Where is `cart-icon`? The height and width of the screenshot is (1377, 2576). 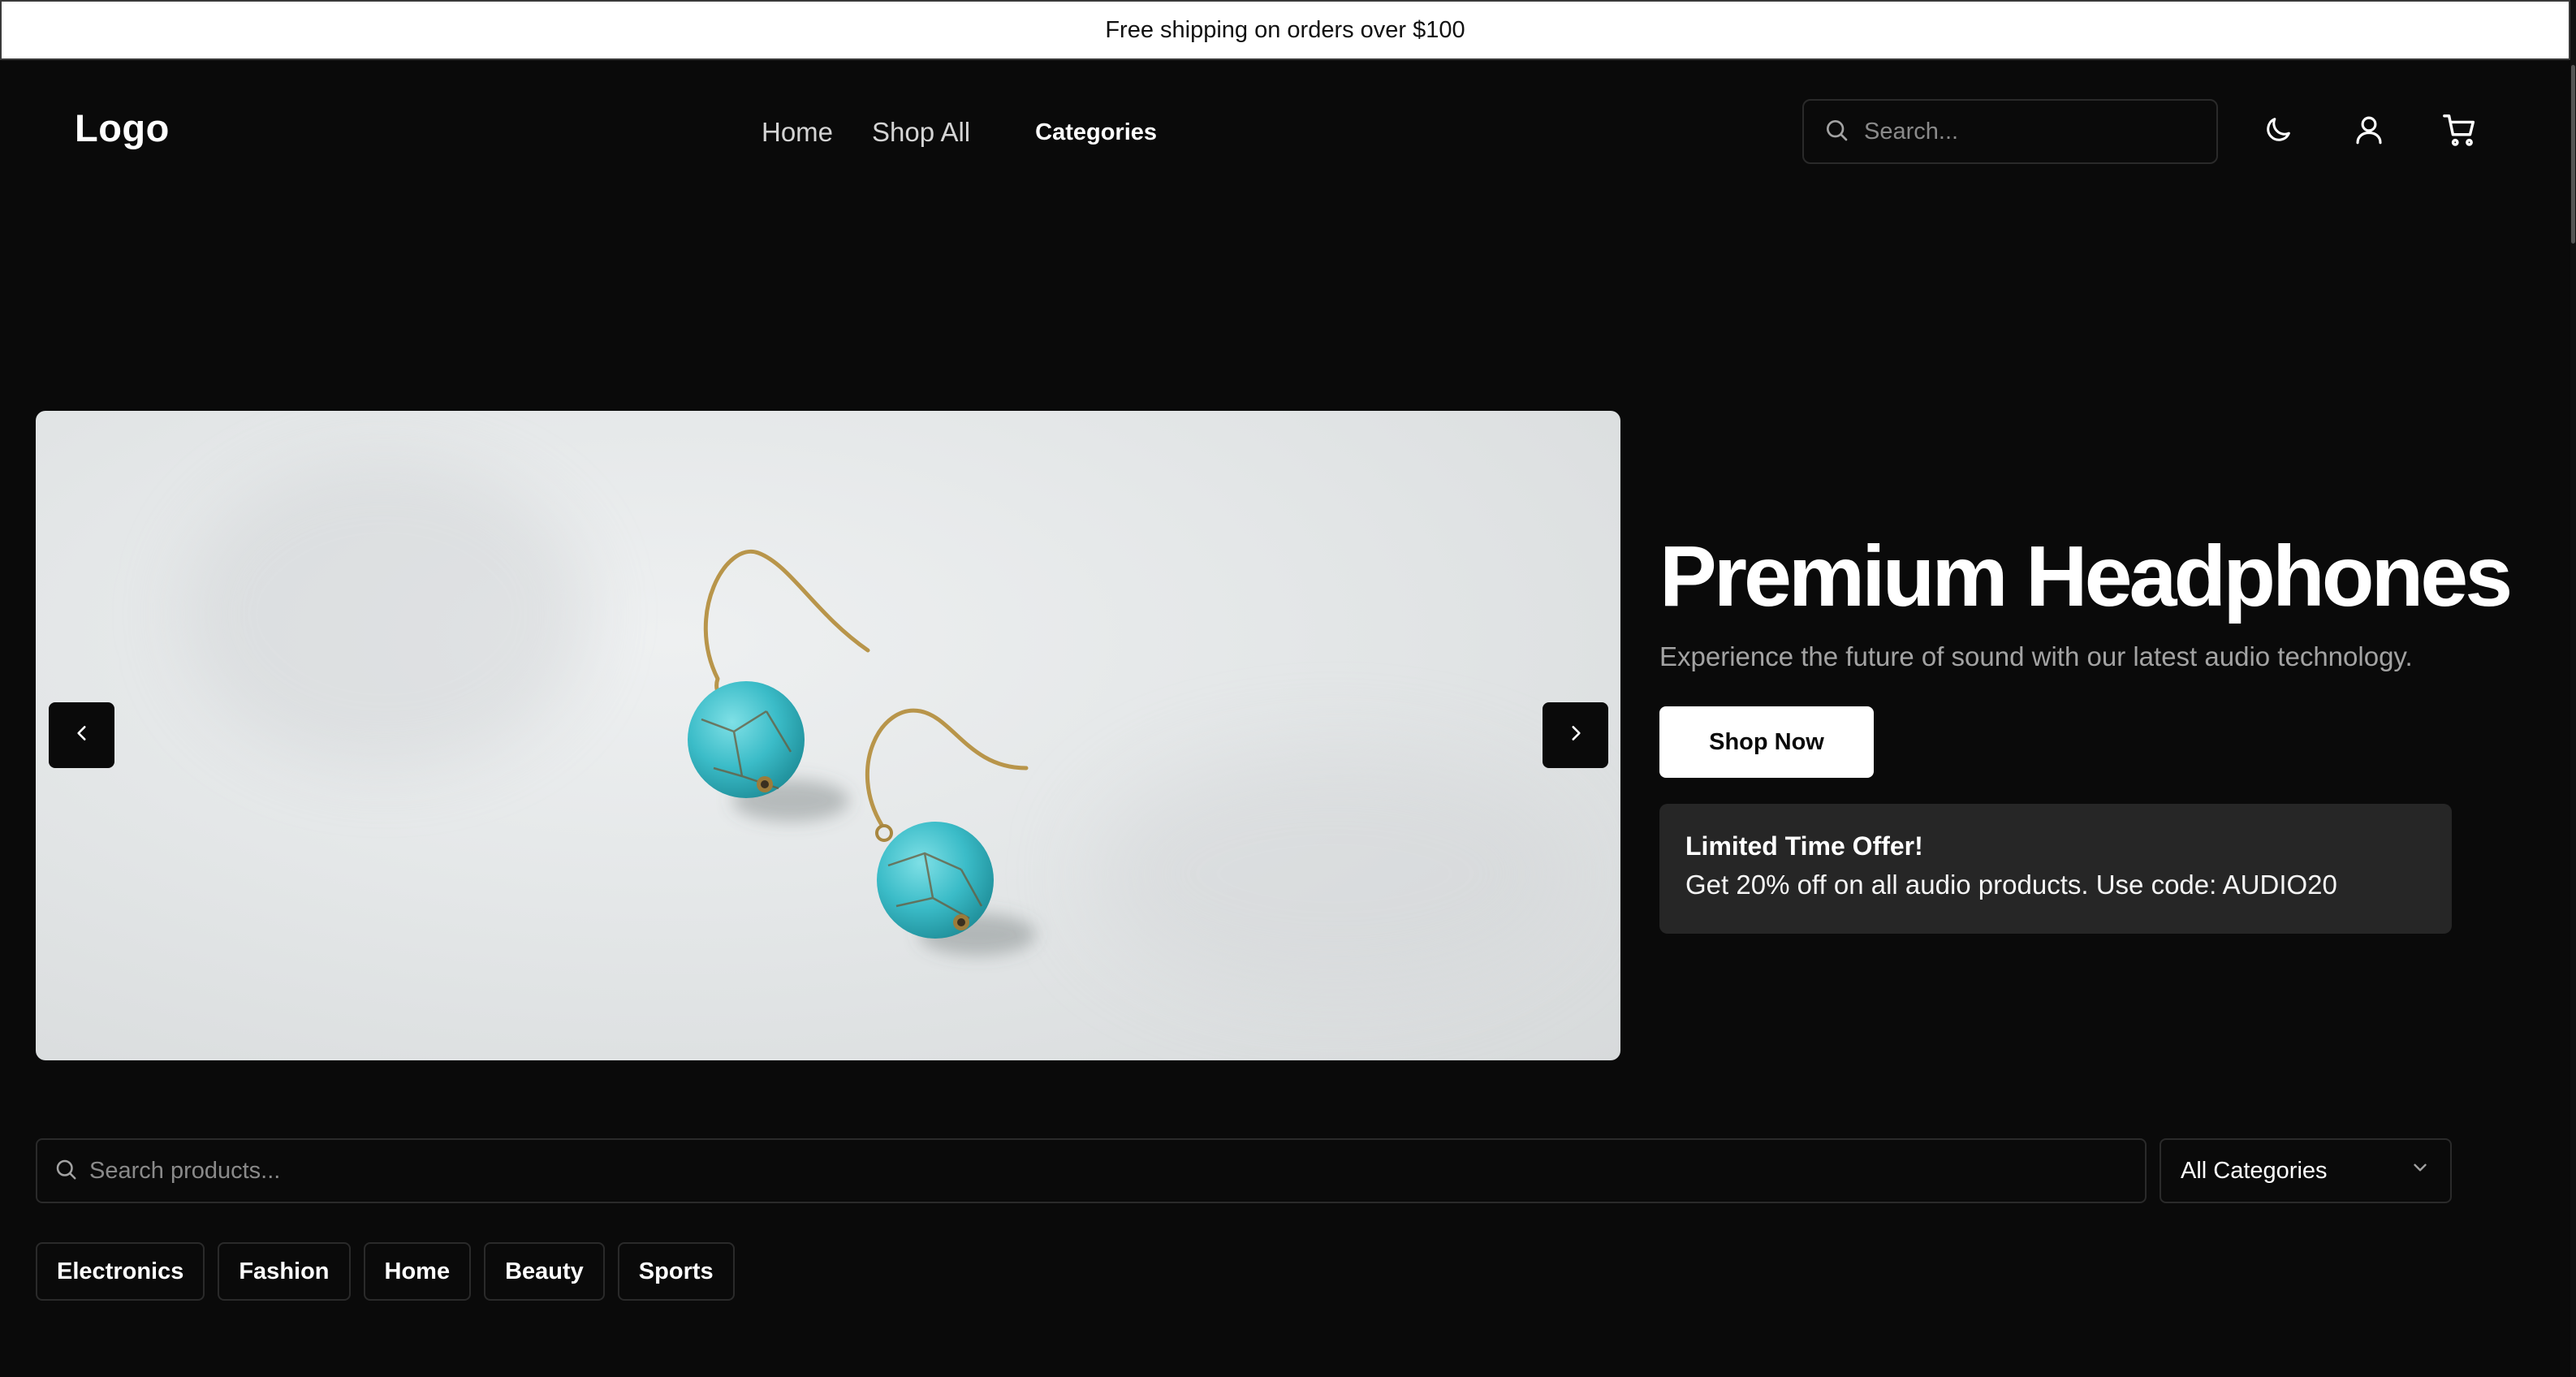 cart-icon is located at coordinates (2460, 132).